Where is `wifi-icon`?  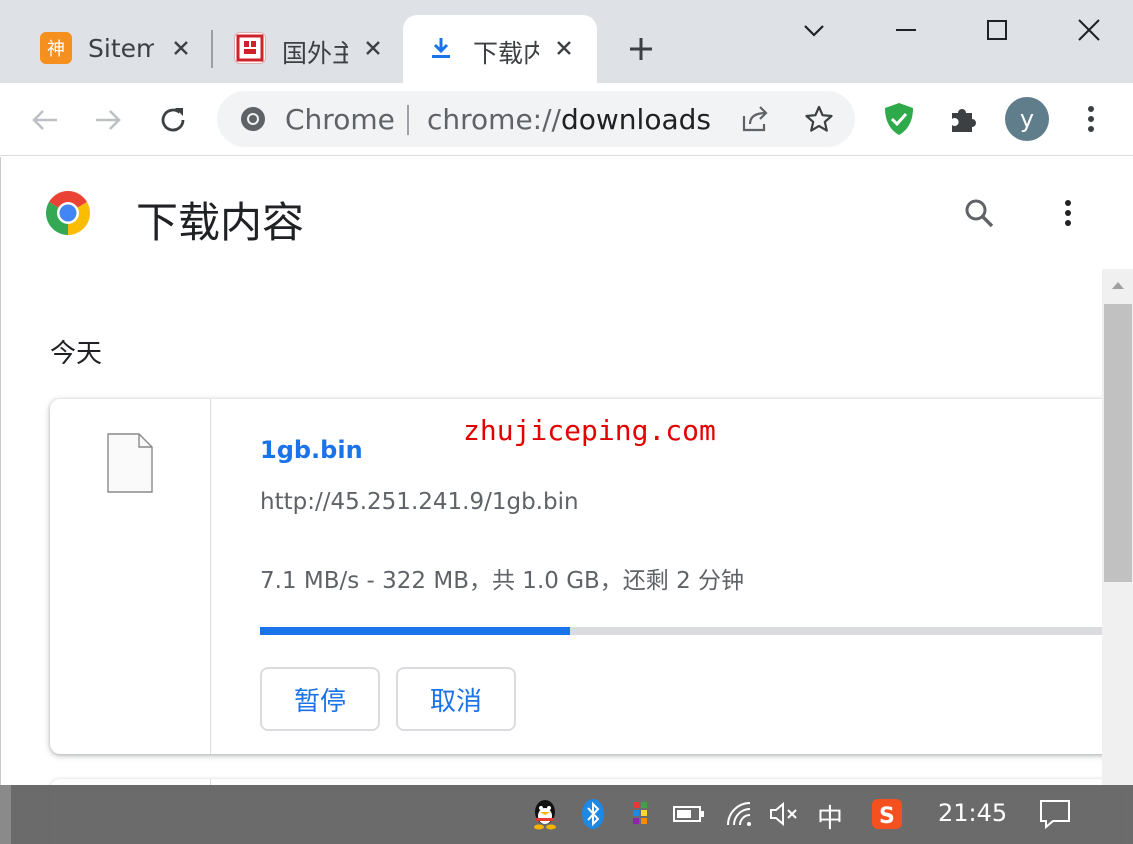
wifi-icon is located at coordinates (740, 814).